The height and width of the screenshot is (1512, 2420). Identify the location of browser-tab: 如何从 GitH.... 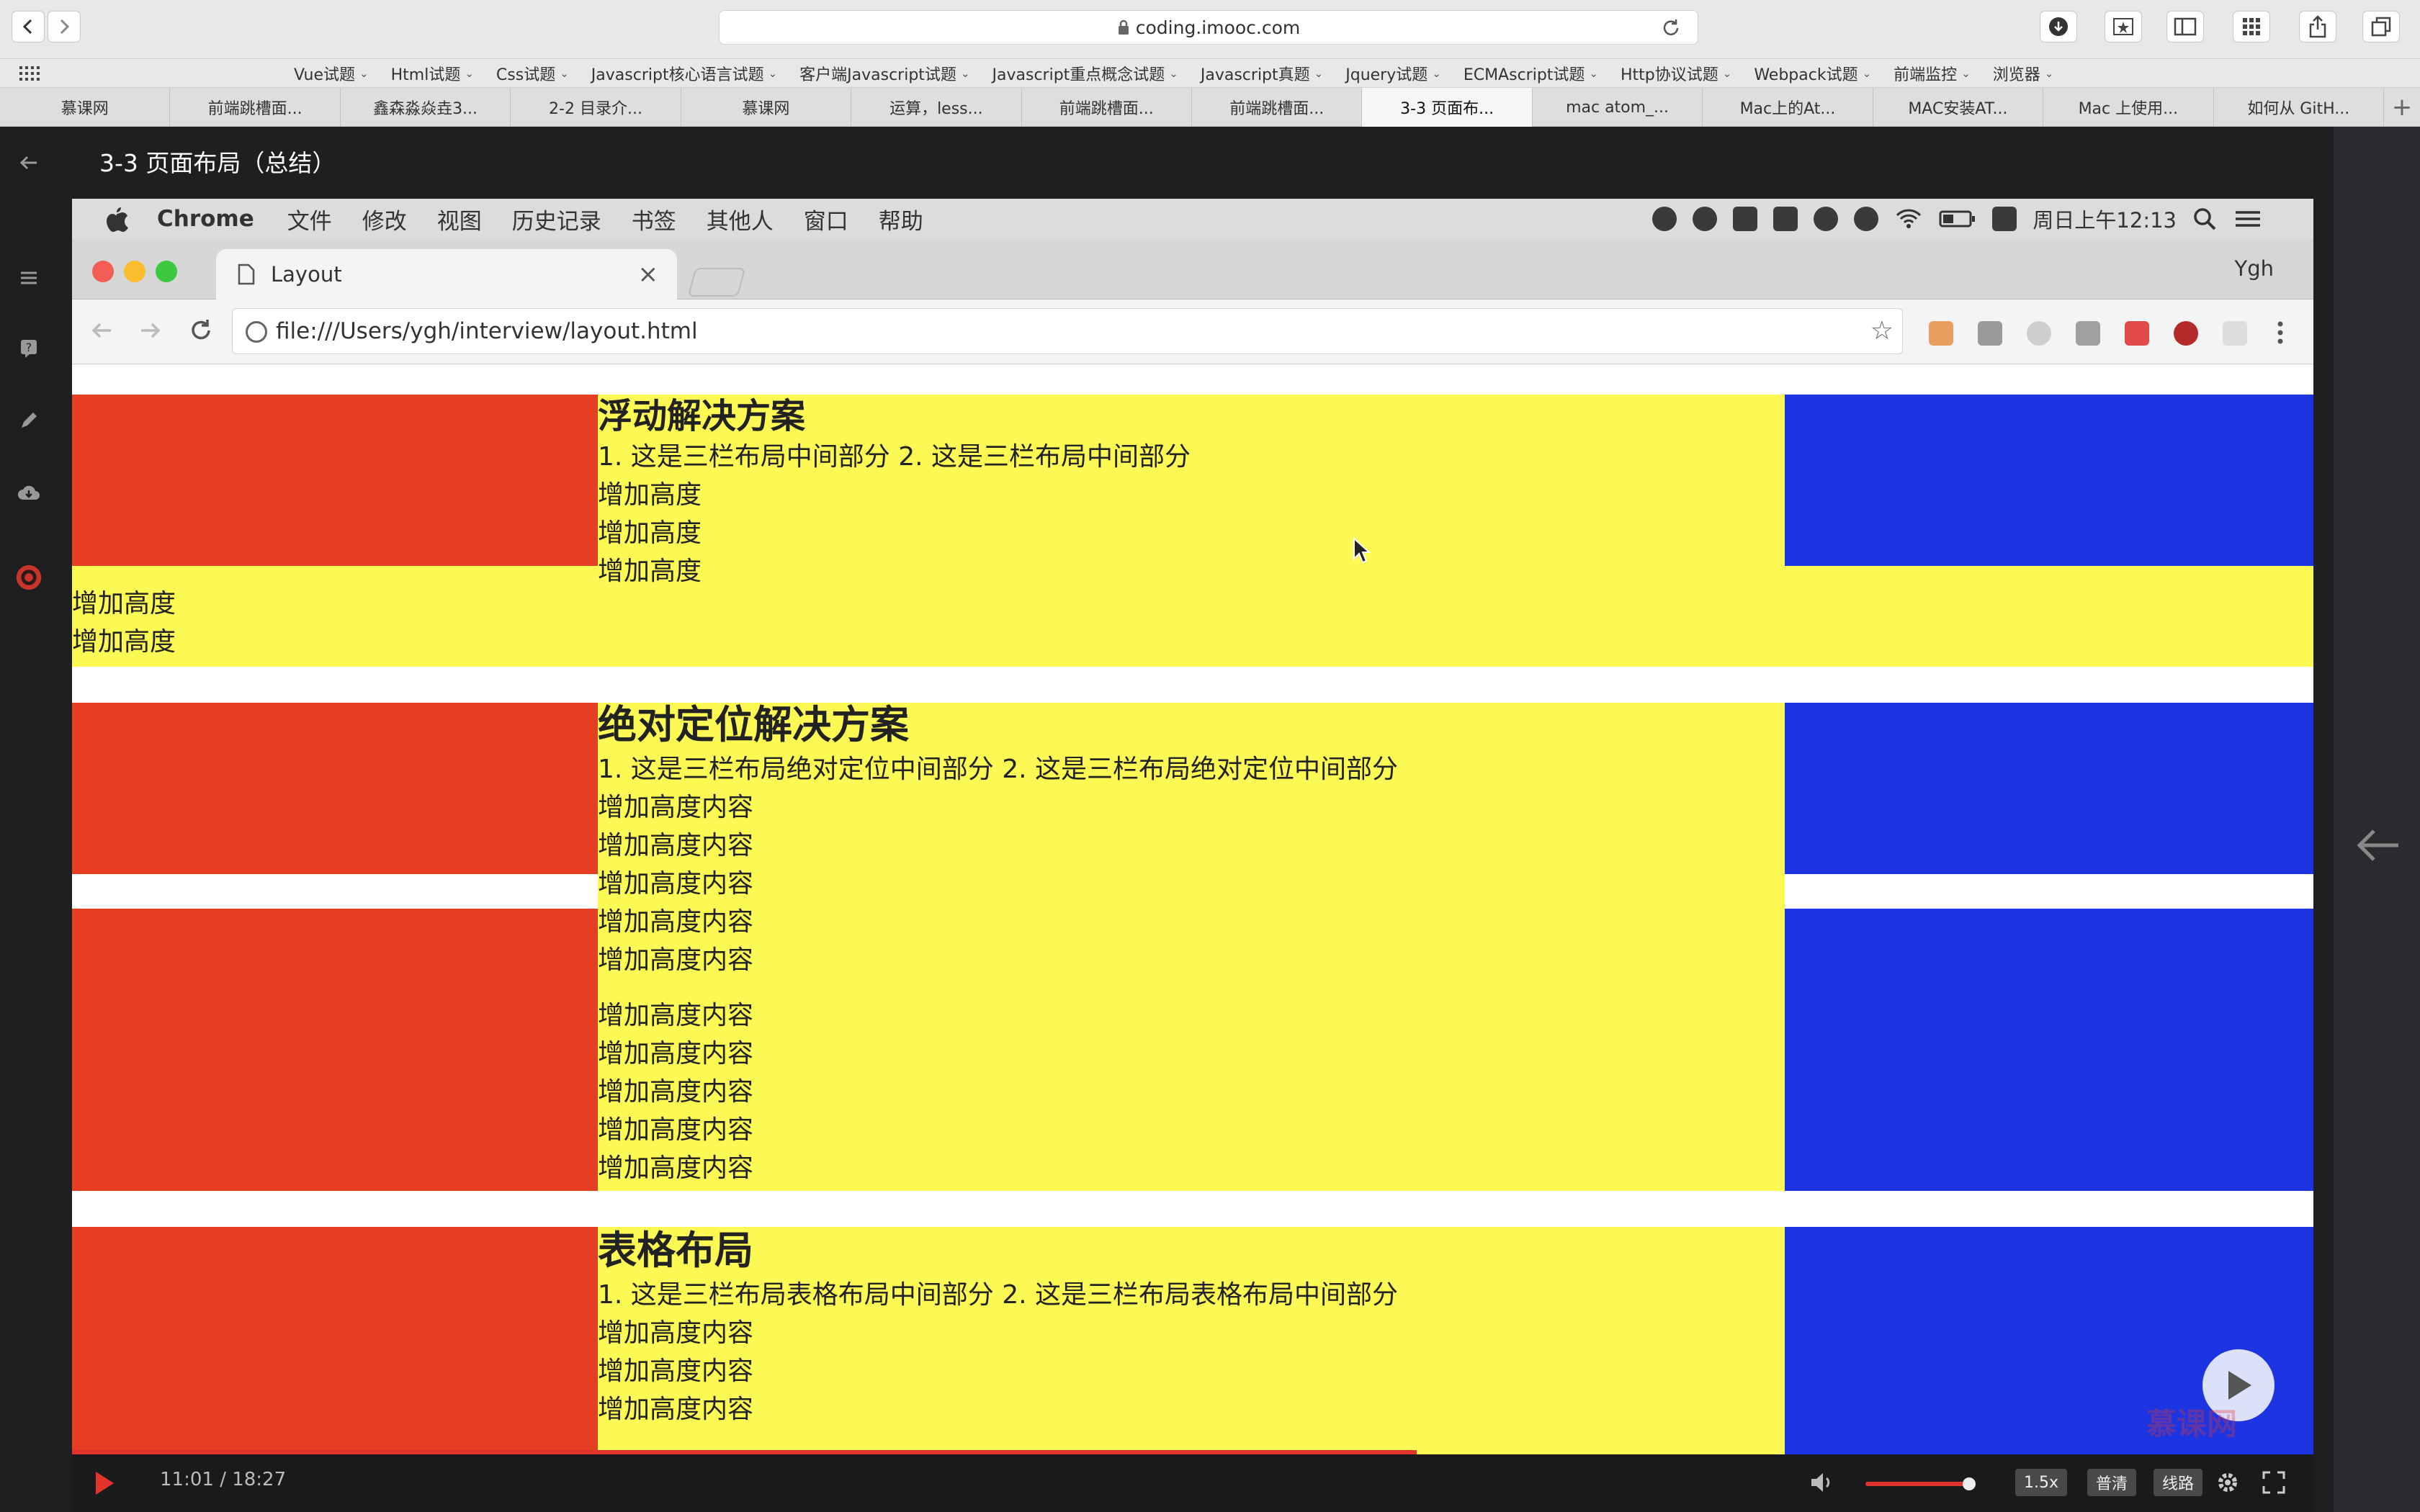
(2299, 107).